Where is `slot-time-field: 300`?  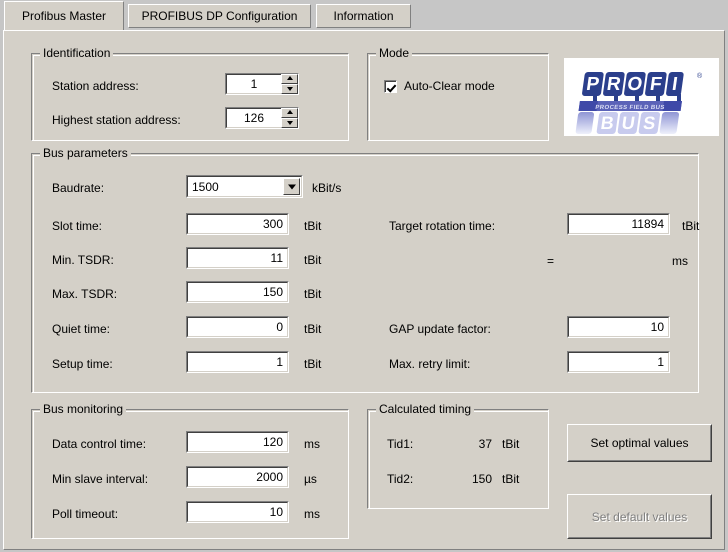 slot-time-field: 300 is located at coordinates (237, 224).